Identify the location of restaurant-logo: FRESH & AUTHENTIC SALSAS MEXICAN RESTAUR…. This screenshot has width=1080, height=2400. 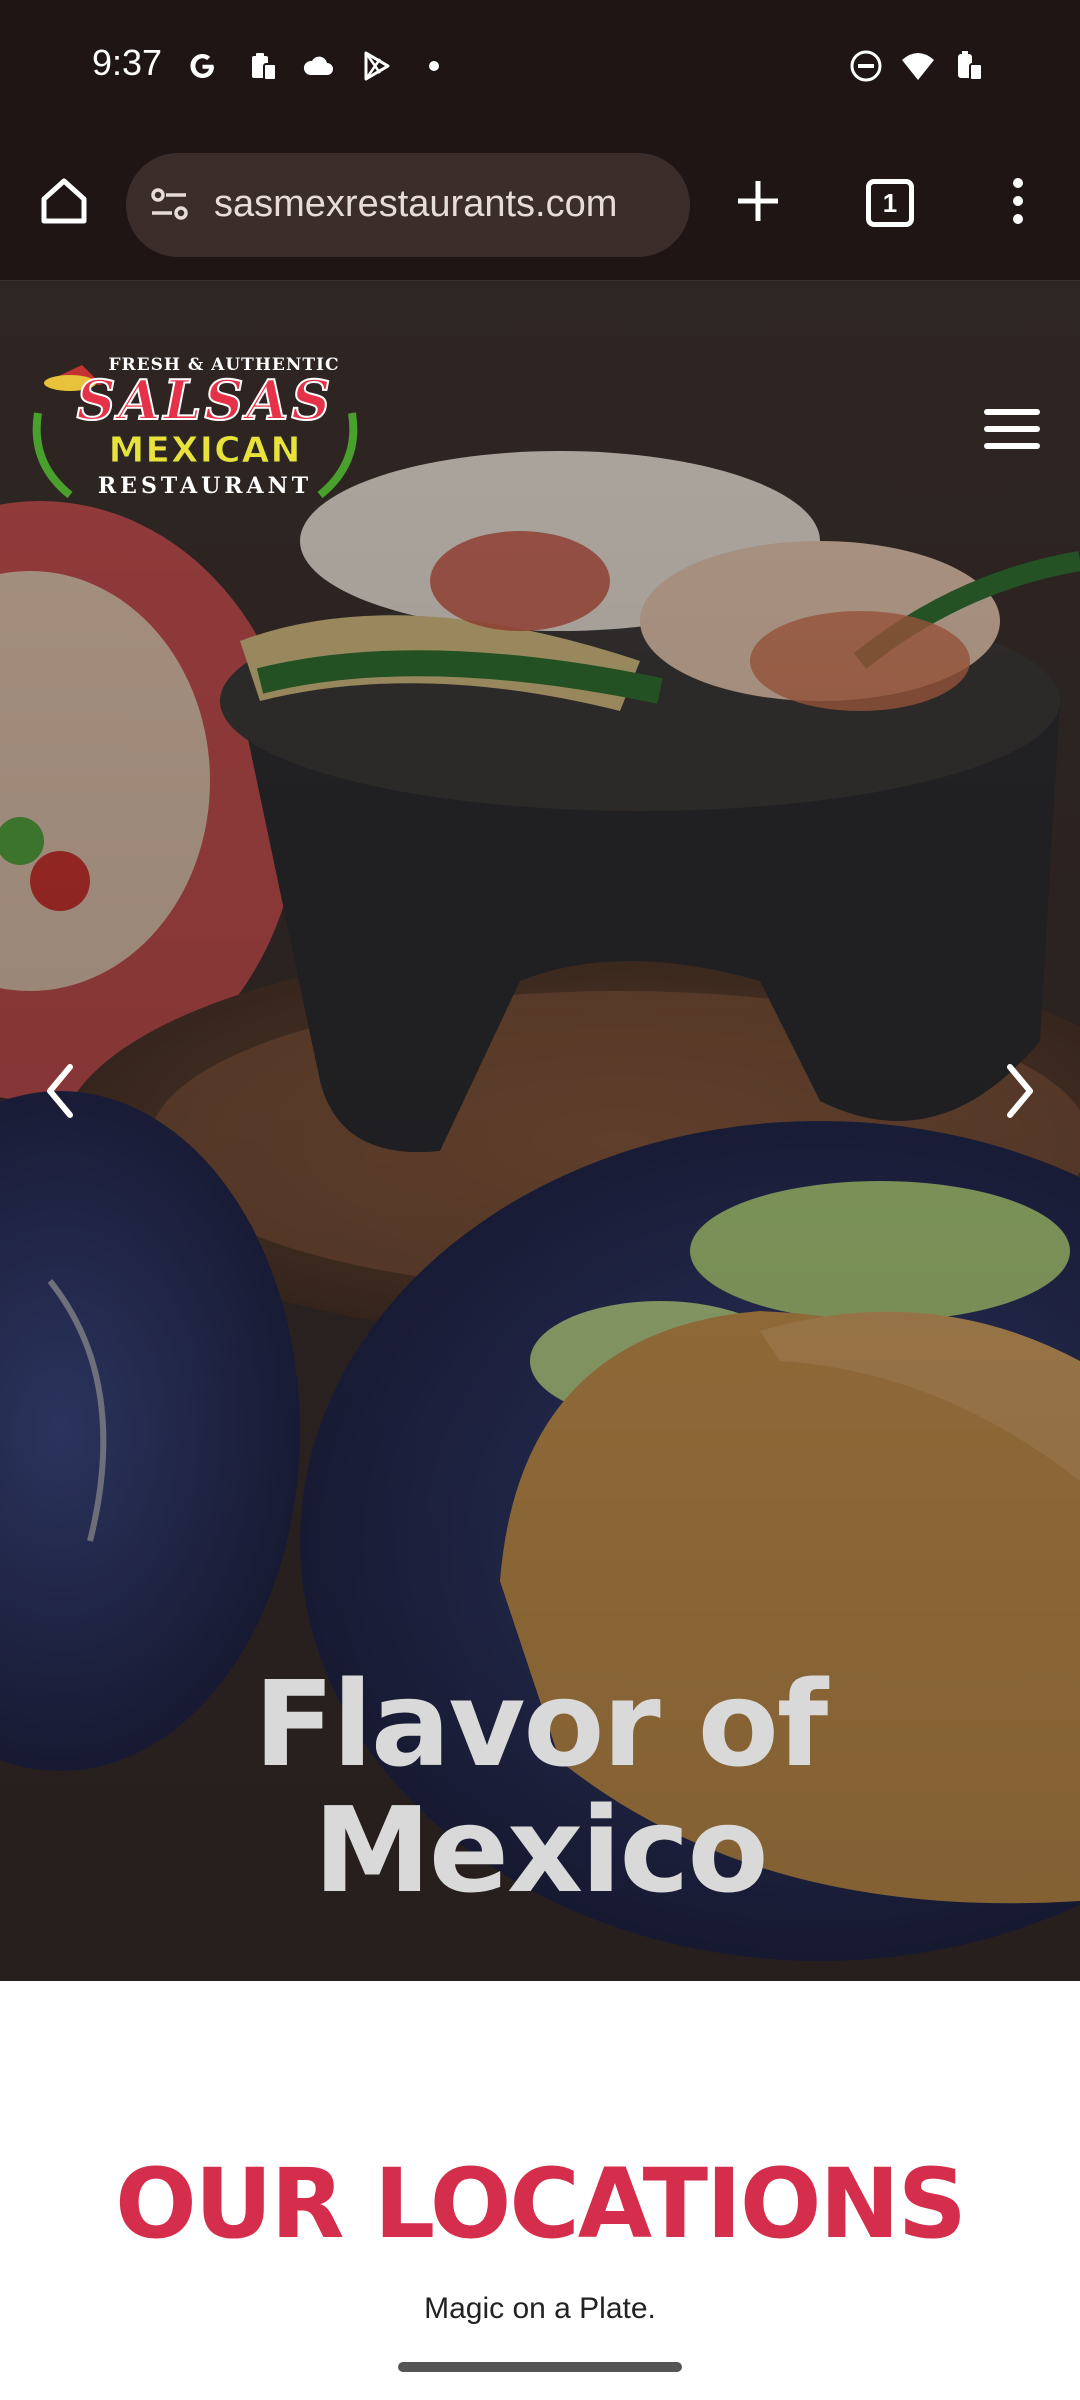
(195, 428).